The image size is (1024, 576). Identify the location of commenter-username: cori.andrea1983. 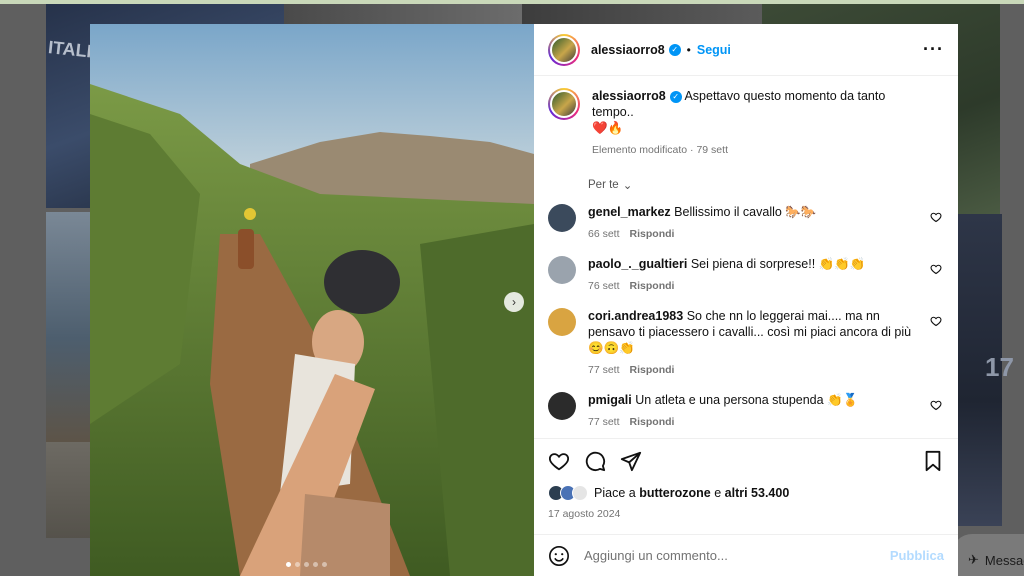
(635, 316).